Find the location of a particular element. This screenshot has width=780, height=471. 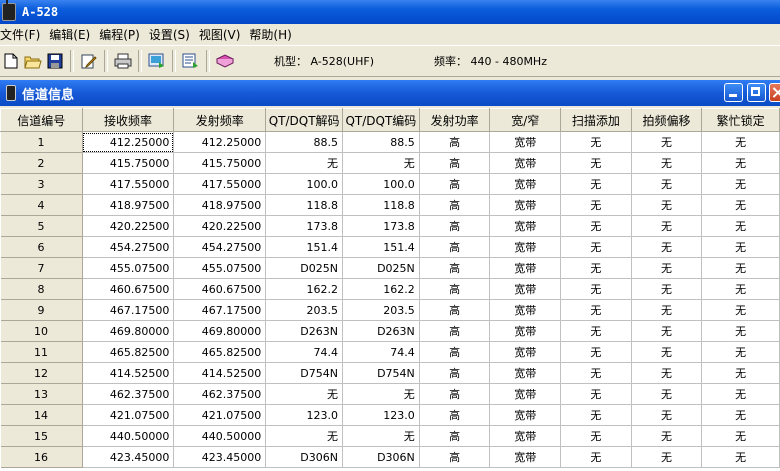

cell-qt-encode: 118.8 is located at coordinates (381, 205).